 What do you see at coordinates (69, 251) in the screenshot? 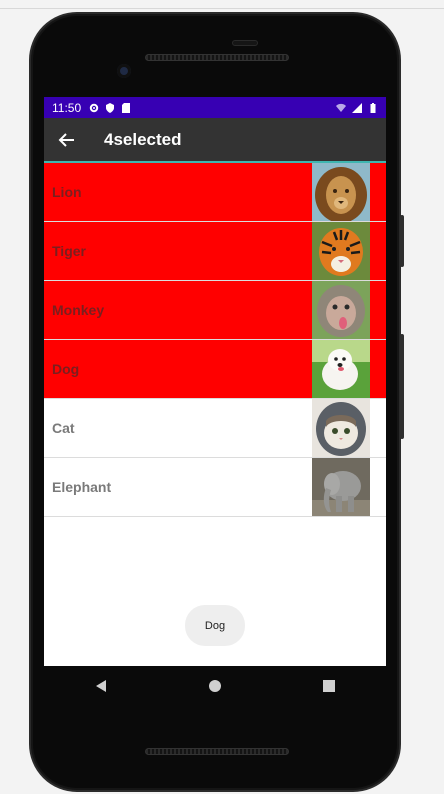
I see `list-item-label: Tiger` at bounding box center [69, 251].